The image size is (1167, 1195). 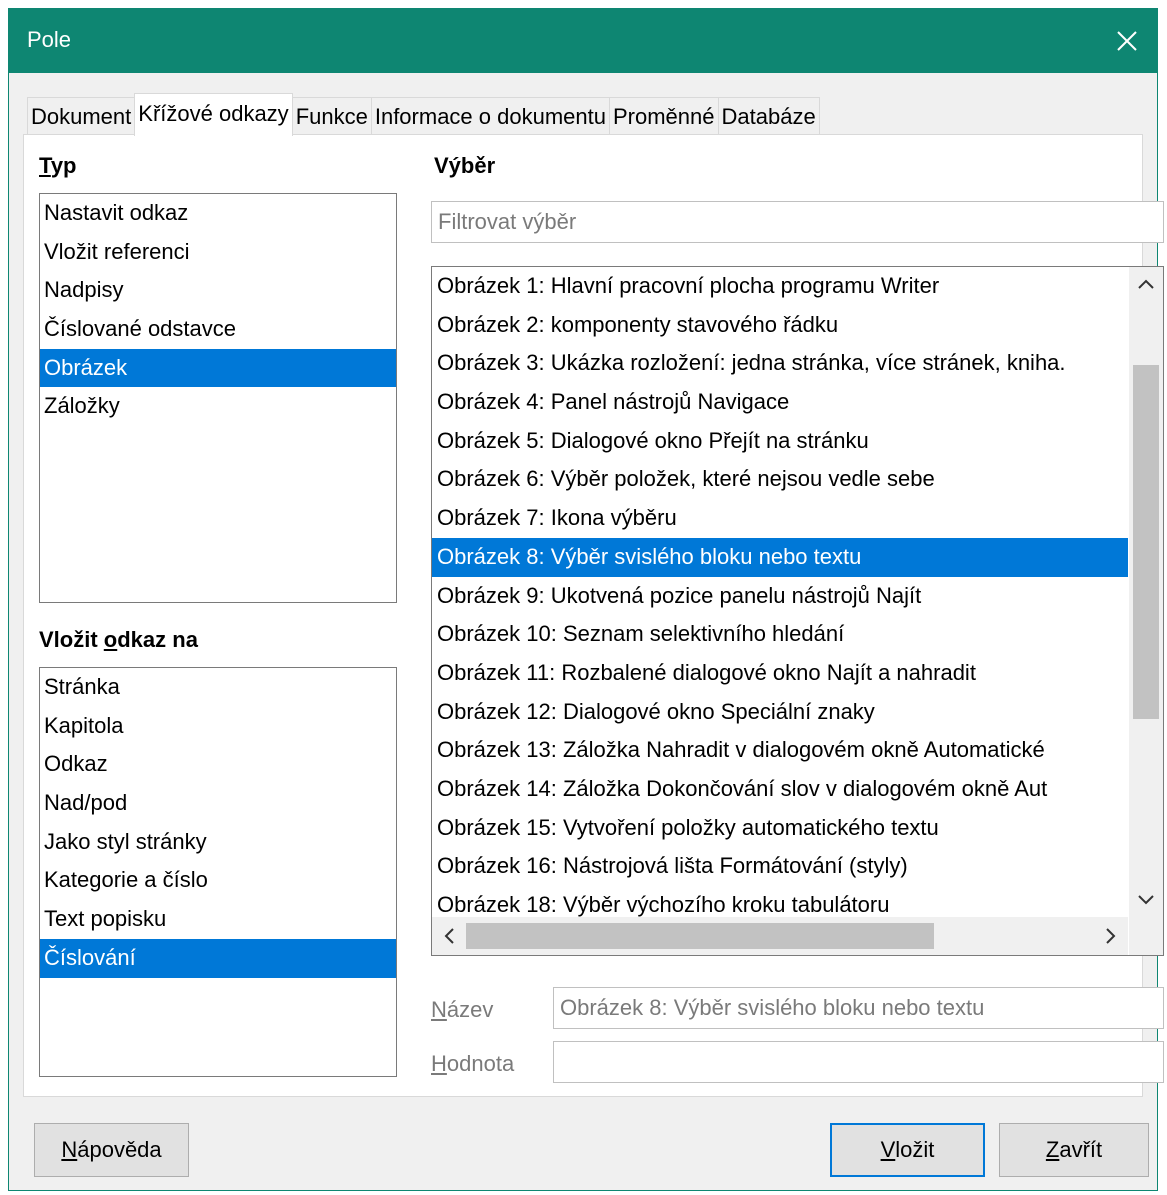 I want to click on chevron-down-icon, so click(x=1146, y=900).